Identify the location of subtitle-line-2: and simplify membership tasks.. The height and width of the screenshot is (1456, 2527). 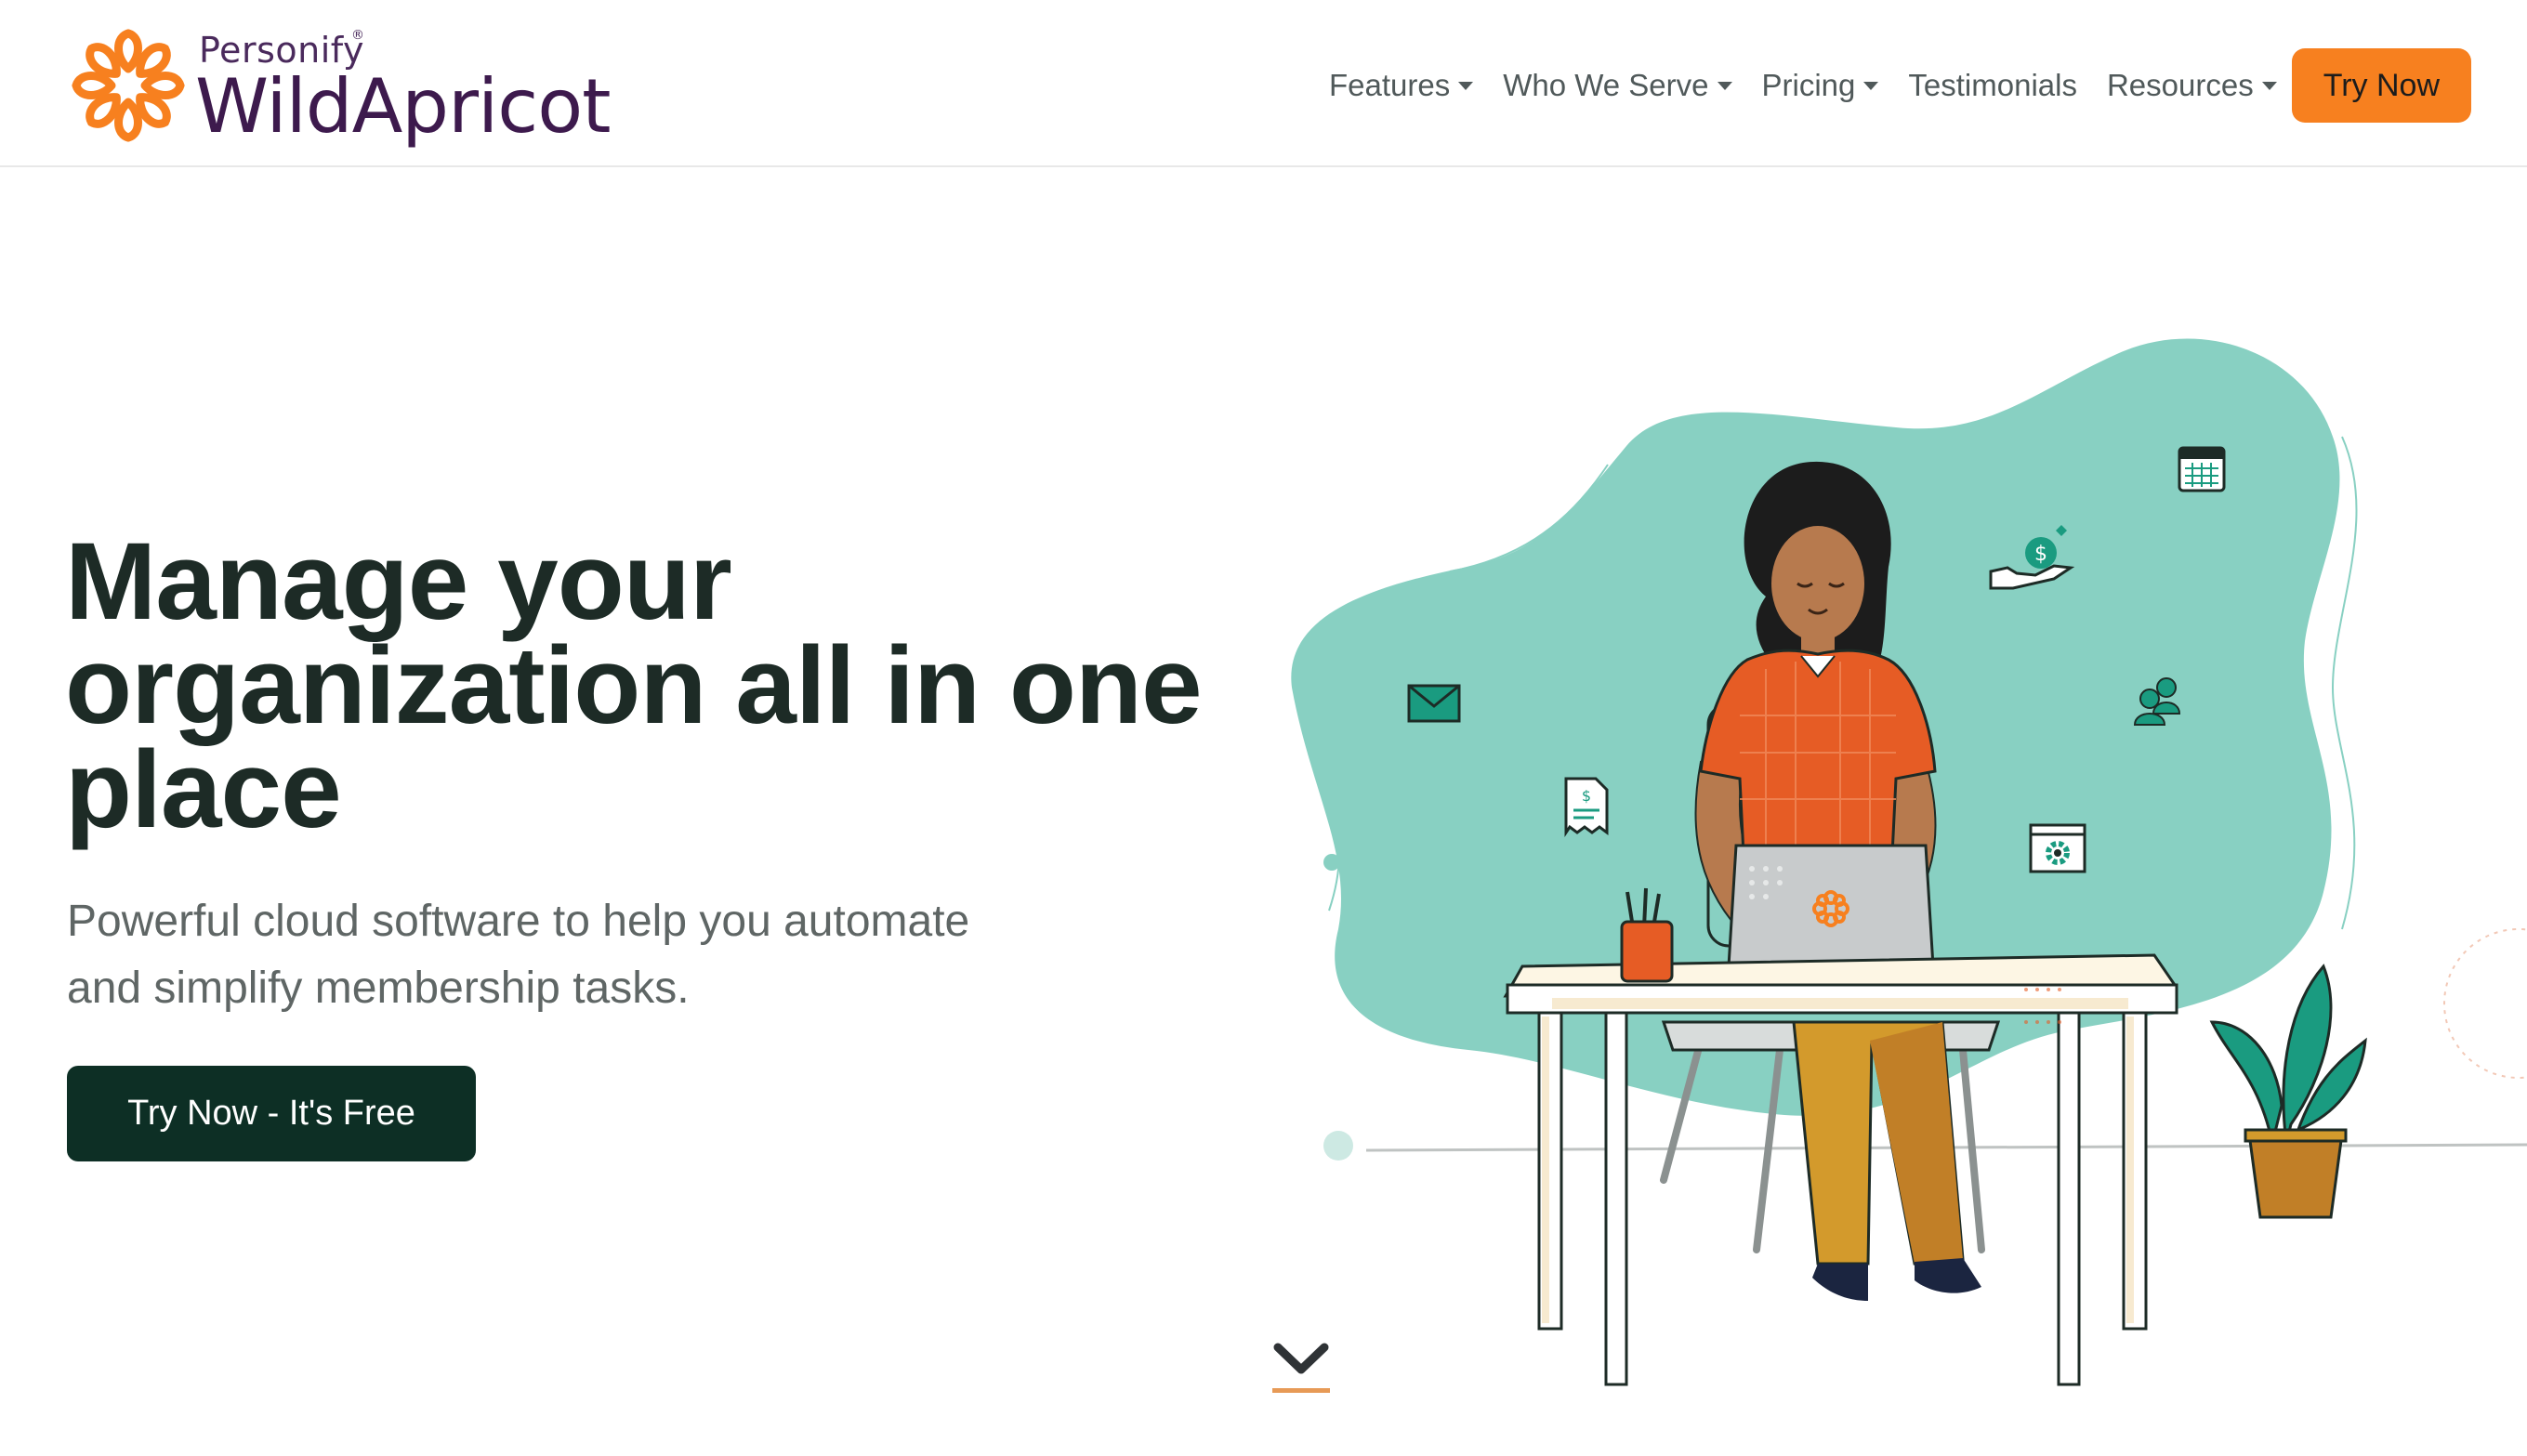
(378, 988).